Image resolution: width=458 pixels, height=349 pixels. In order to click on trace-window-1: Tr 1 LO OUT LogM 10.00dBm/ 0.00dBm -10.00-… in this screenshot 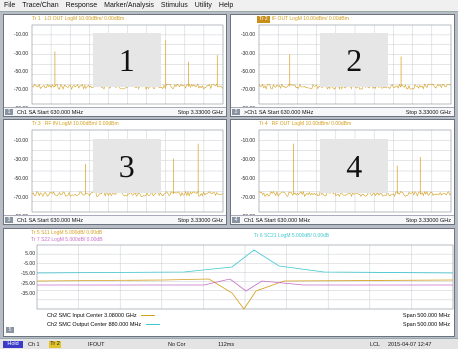, I will do `click(115, 65)`.